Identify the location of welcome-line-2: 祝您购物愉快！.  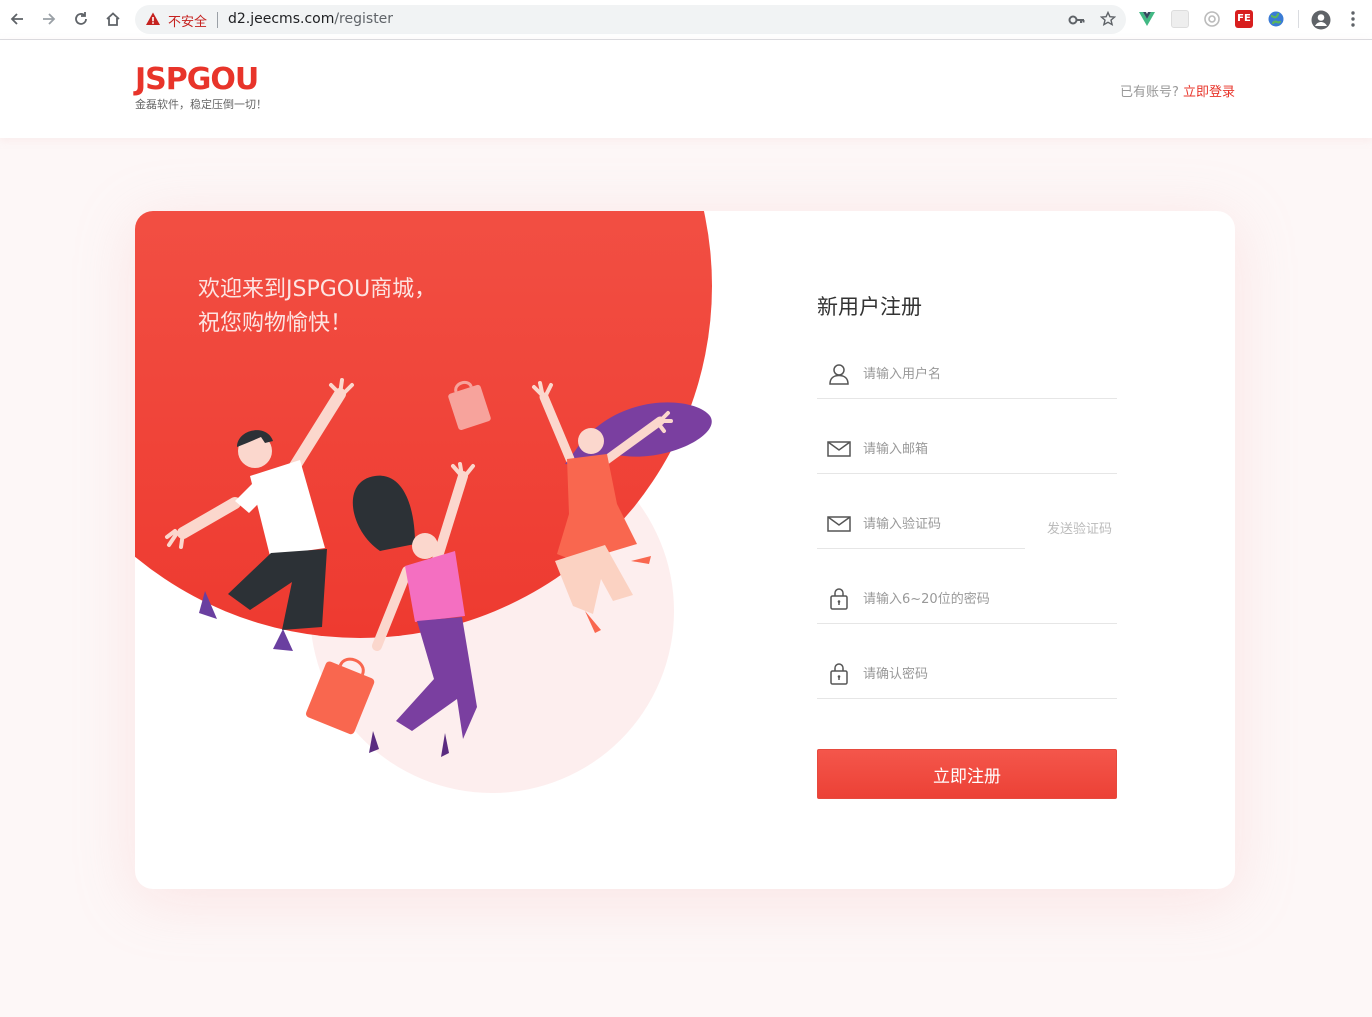
(275, 323).